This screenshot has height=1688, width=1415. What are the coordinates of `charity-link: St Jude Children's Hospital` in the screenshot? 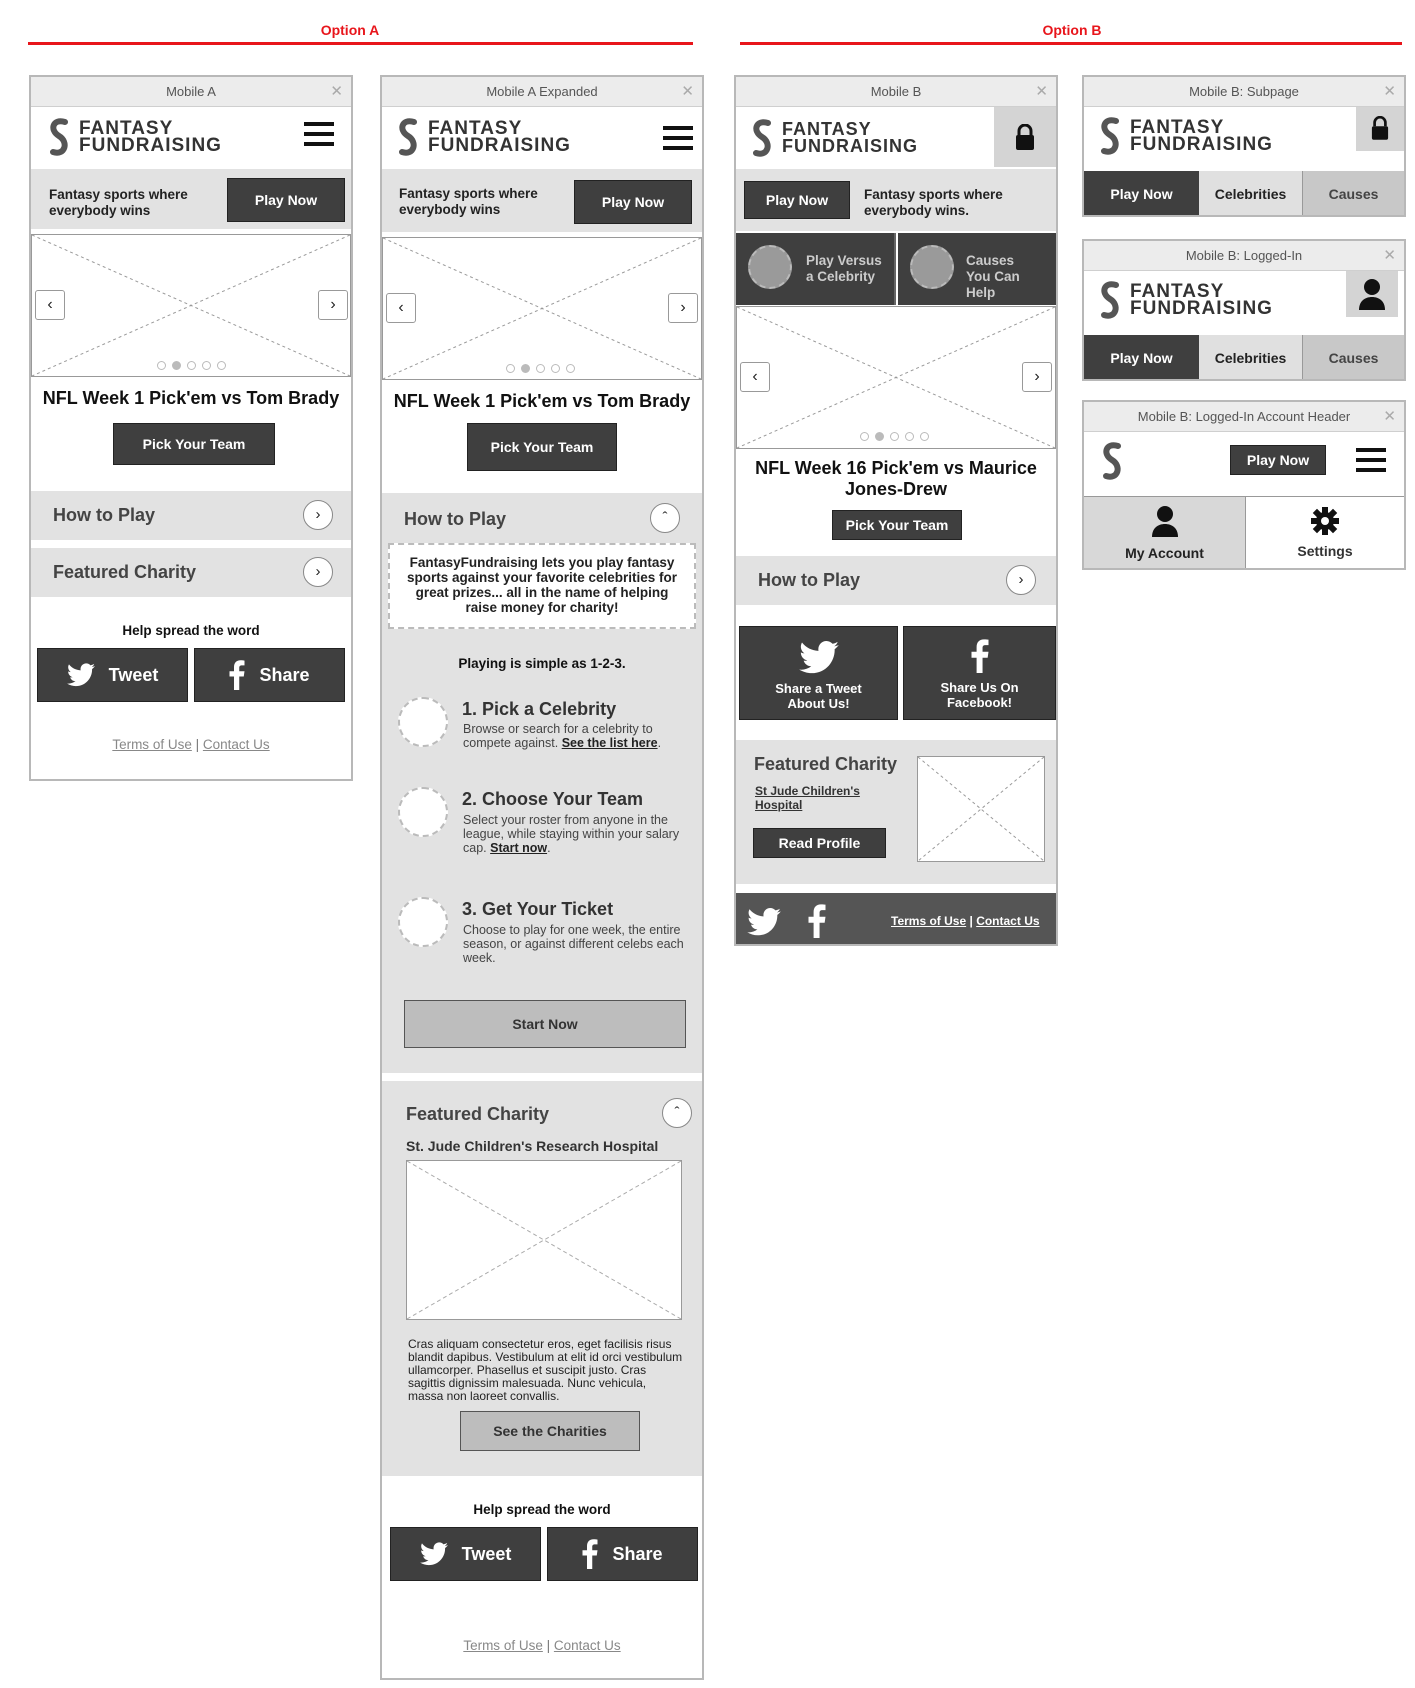 It's located at (810, 798).